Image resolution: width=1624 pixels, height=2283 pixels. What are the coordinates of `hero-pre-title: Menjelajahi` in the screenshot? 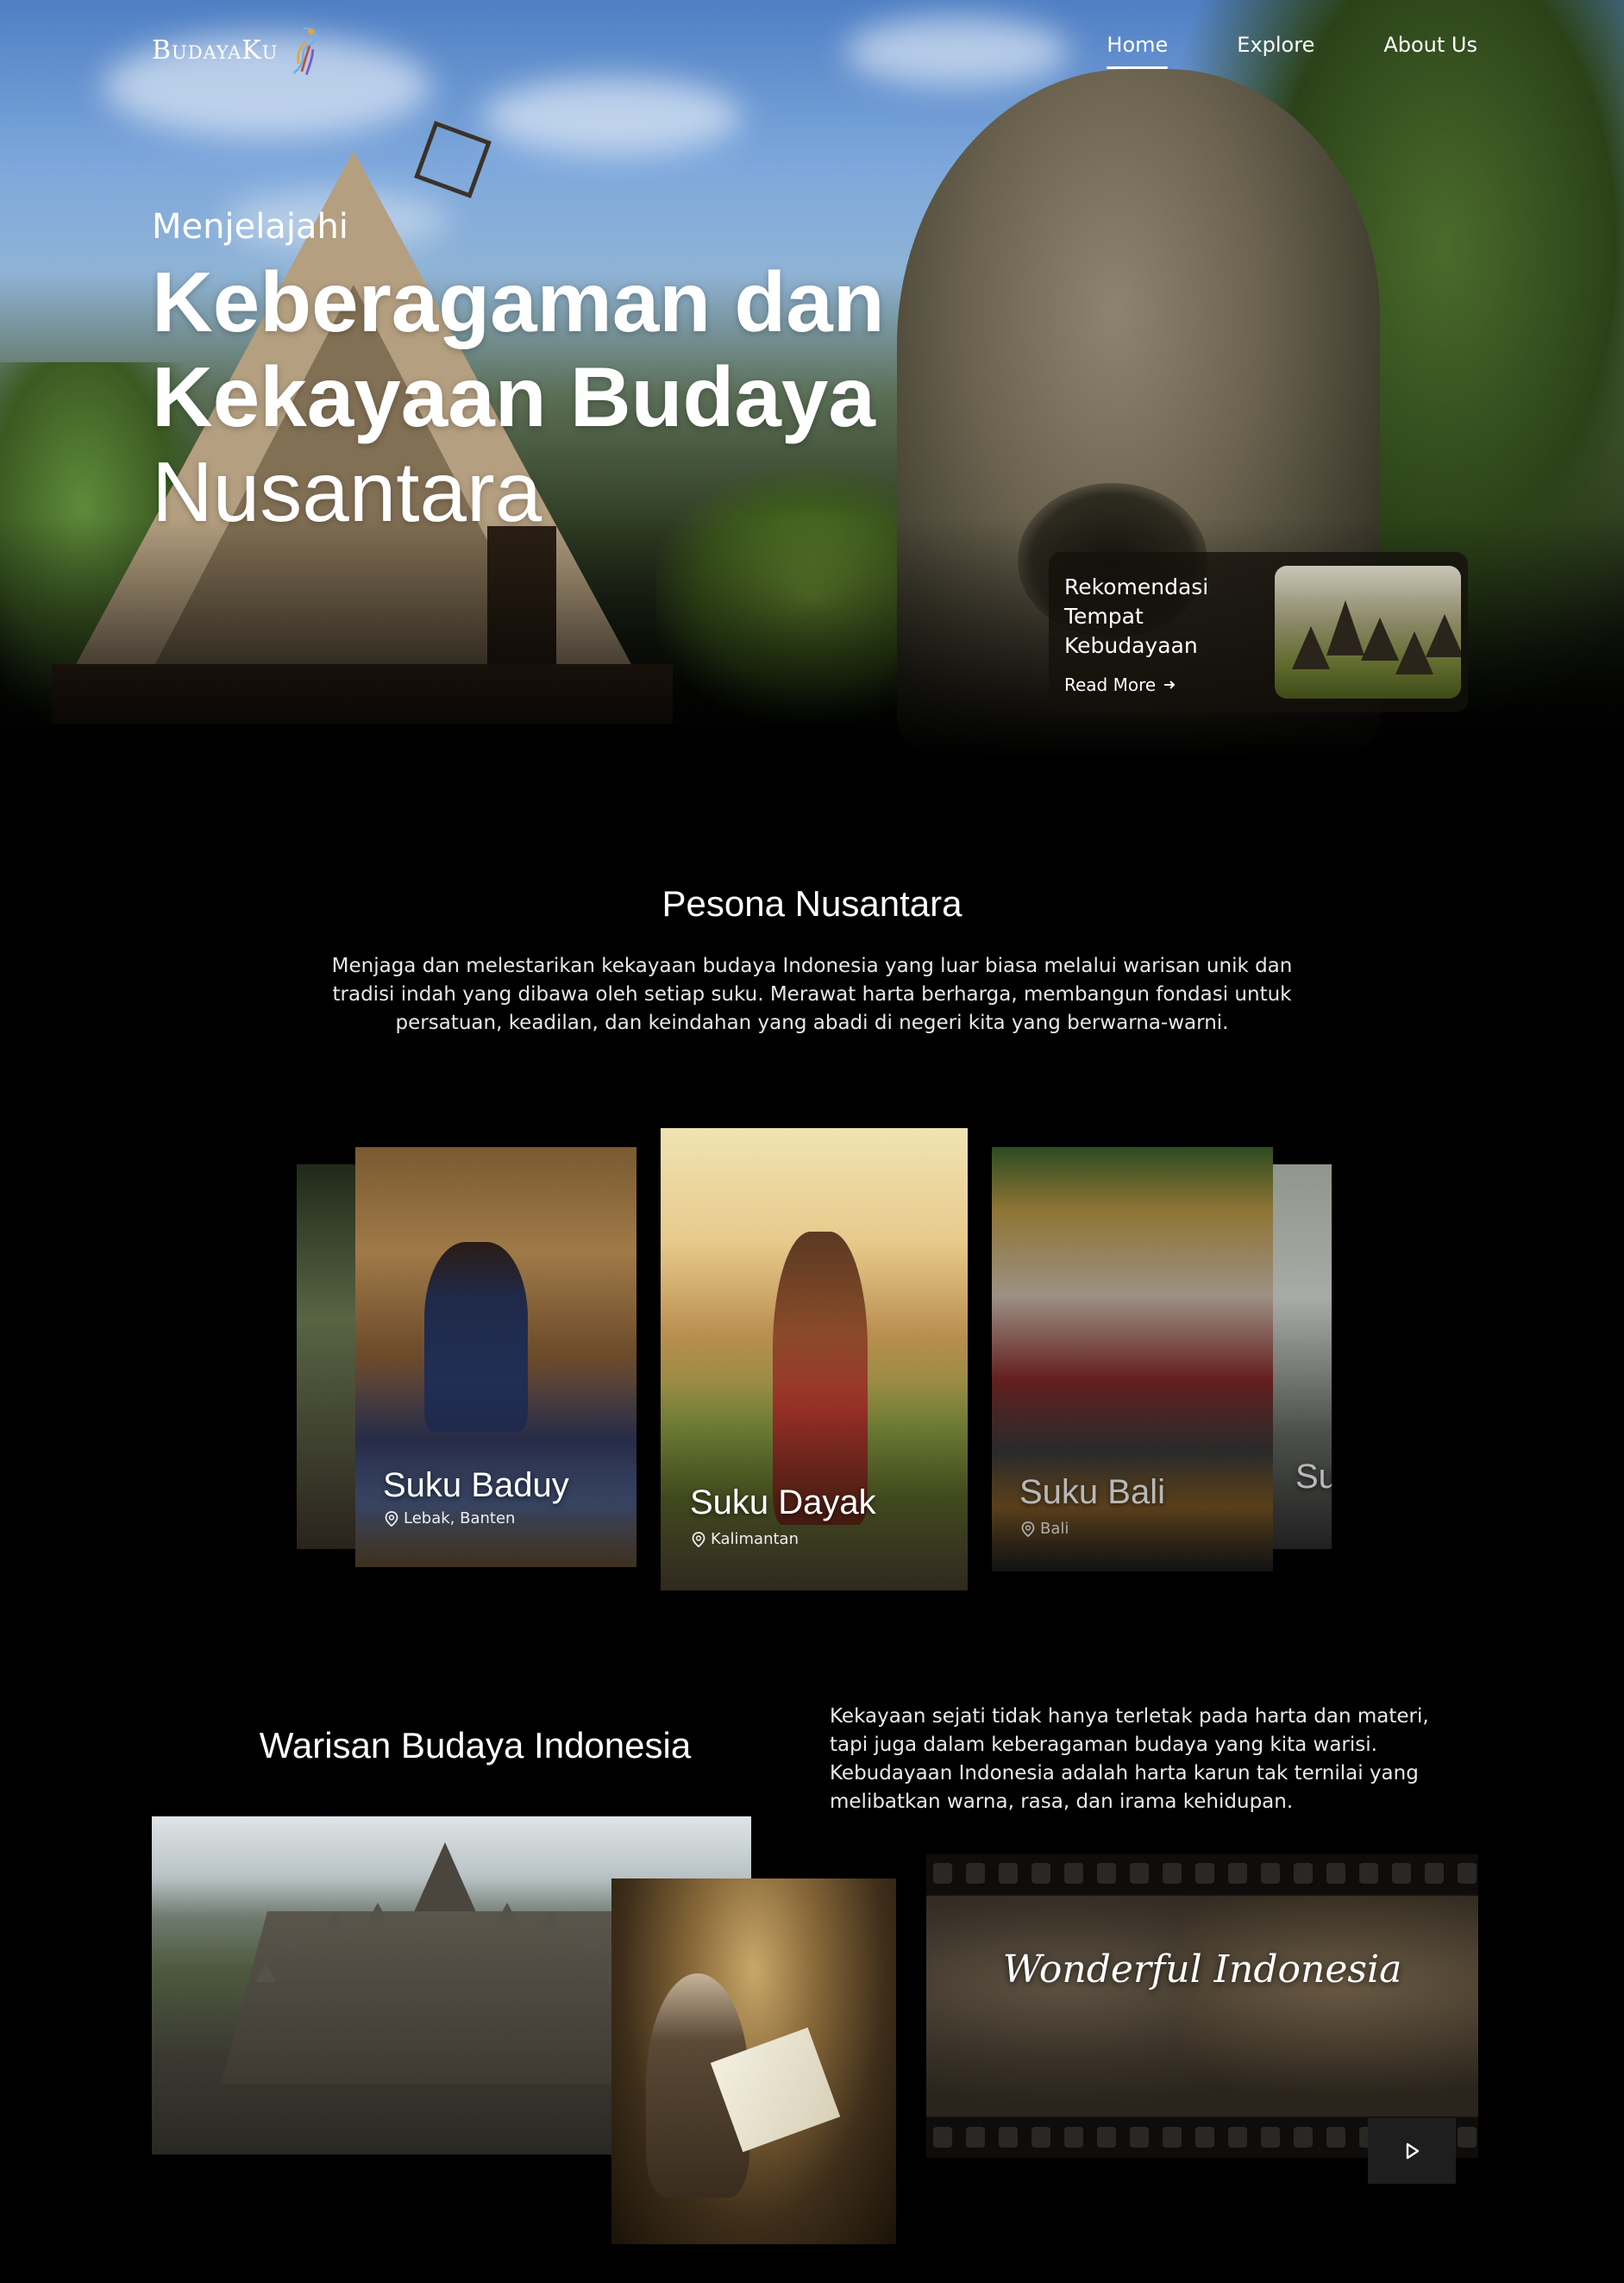 It's located at (250, 227).